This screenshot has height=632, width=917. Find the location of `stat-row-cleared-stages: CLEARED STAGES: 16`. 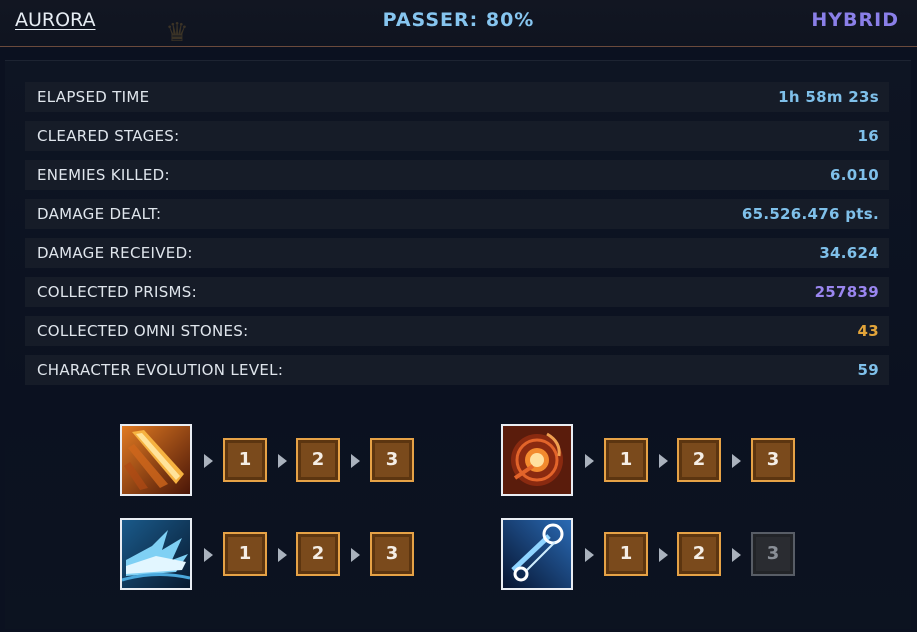

stat-row-cleared-stages: CLEARED STAGES: 16 is located at coordinates (457, 136).